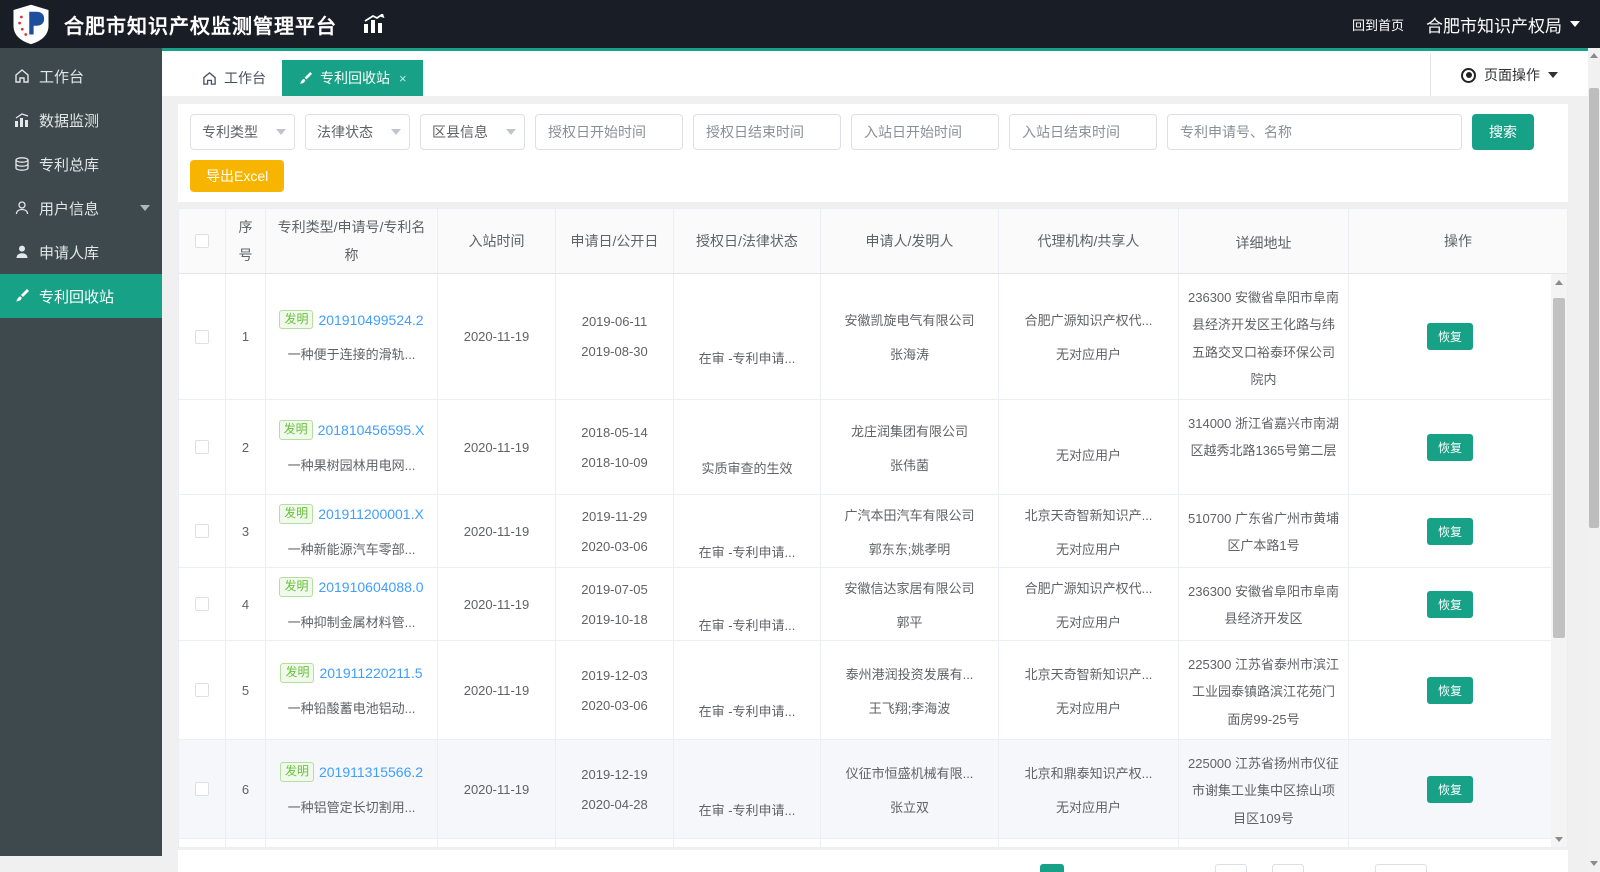  Describe the element at coordinates (22, 164) in the screenshot. I see `layers-icon` at that location.